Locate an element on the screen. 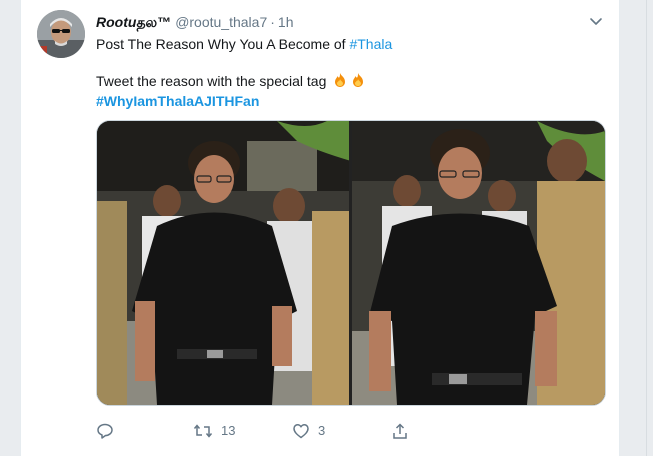 The image size is (653, 456). tweet-text-line-3: #WhyIamThalaAJITHFan is located at coordinates (177, 101).